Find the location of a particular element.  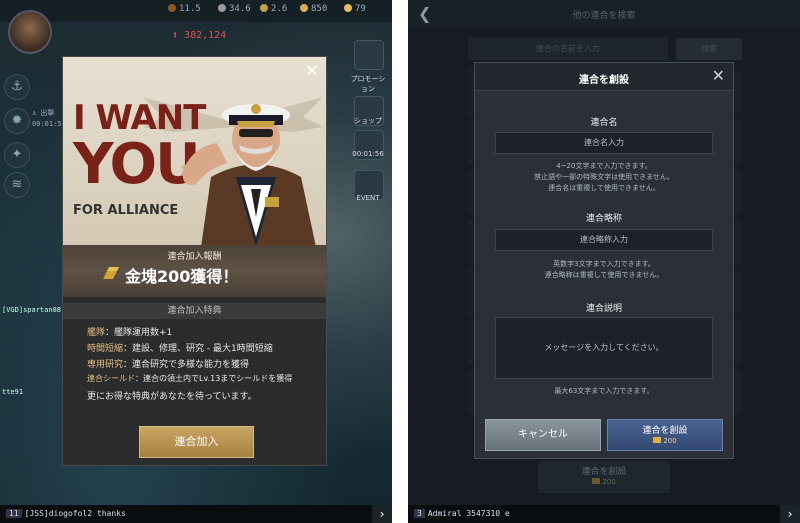

rank-icon: ≋ is located at coordinates (17, 185).